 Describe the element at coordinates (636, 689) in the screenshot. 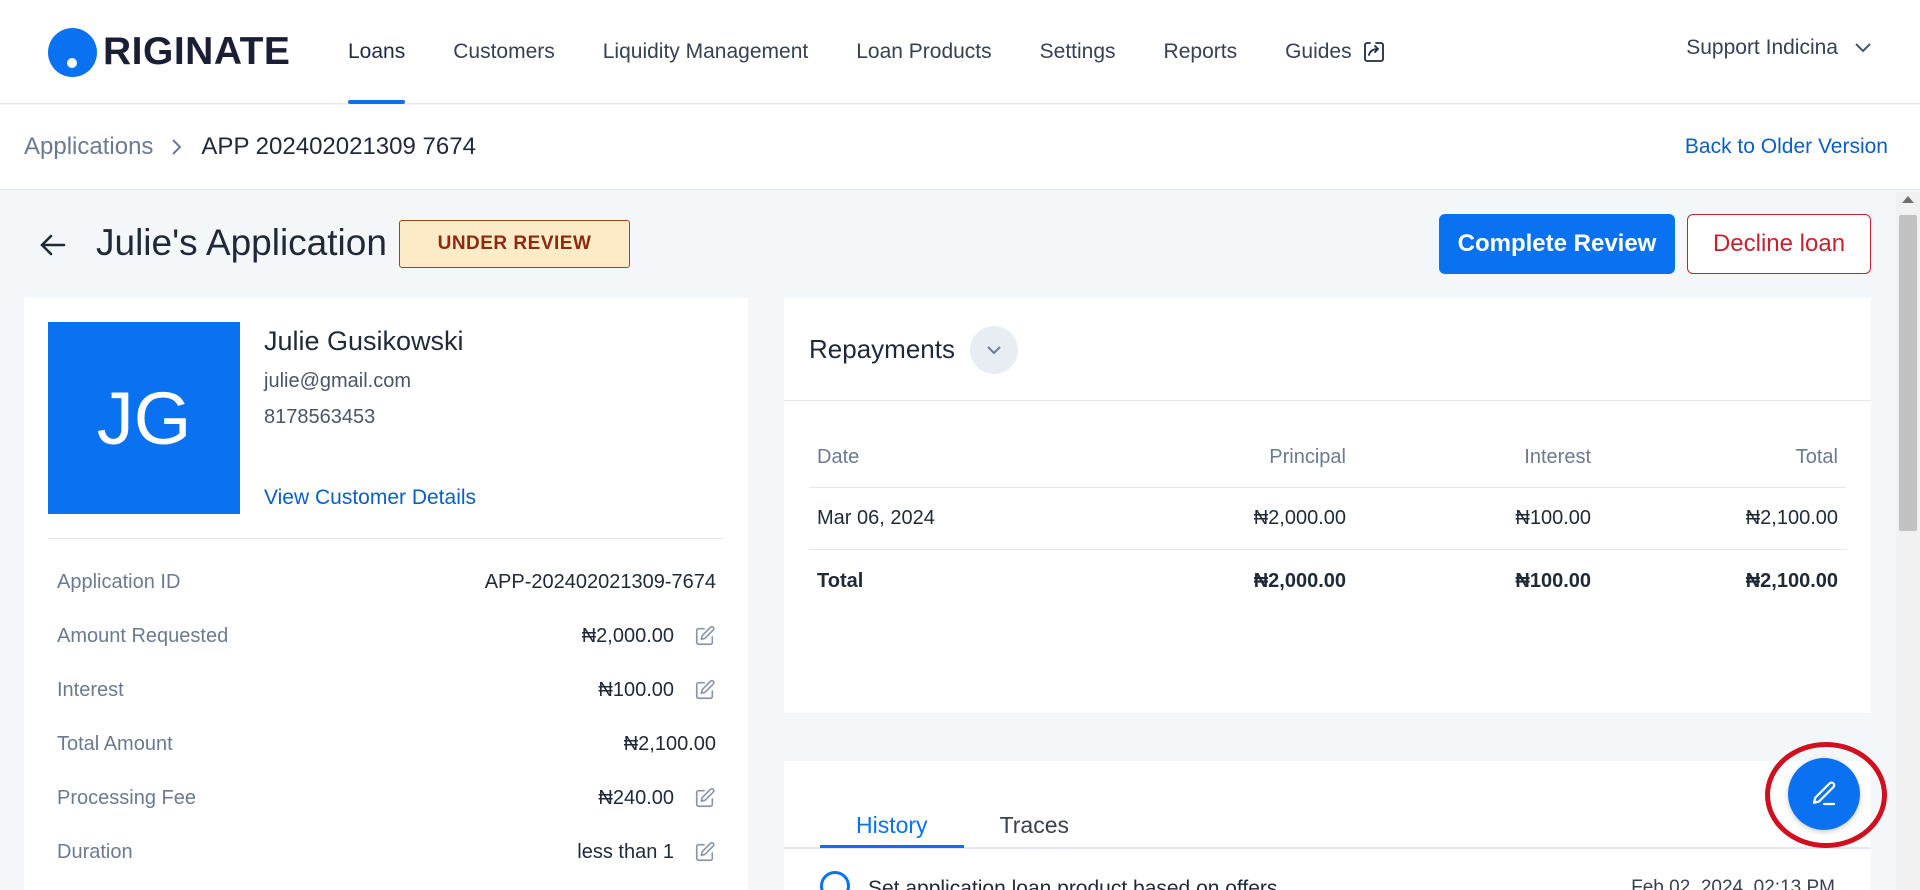

I see `detail-value: ₦100.00` at that location.